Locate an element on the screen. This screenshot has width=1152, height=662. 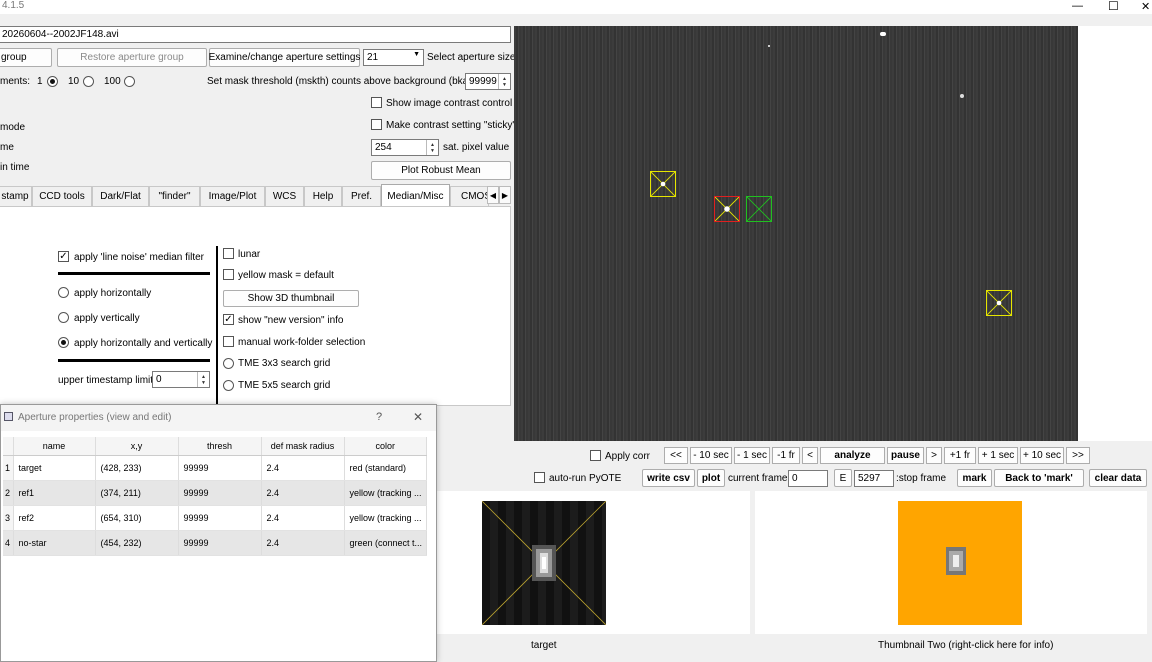
forward-1-sec-button: + 1 sec is located at coordinates (998, 455).